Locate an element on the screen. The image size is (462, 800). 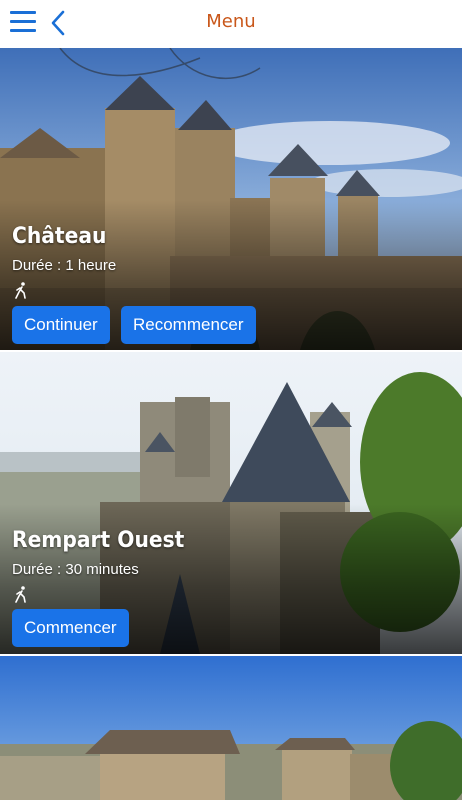
top-app-bar: Menu is located at coordinates (231, 23).